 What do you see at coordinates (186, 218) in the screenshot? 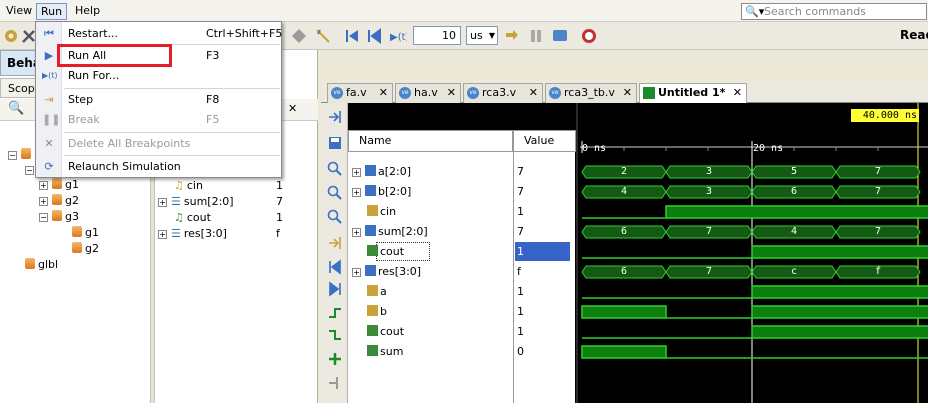
I see `object-row: ♫ cout` at bounding box center [186, 218].